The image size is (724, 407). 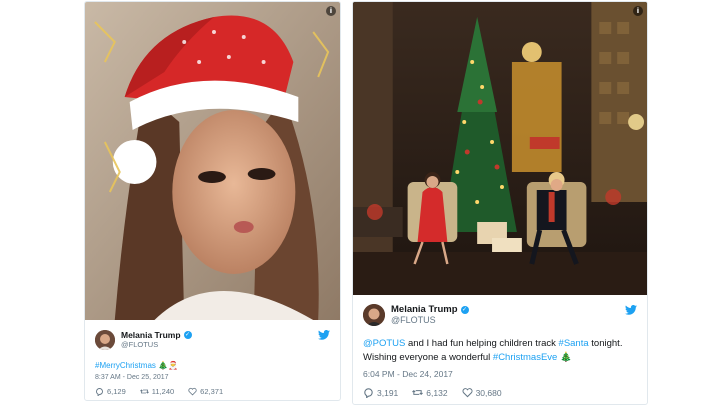 I want to click on tweet-actions: 6,129 11,240 62,371, so click(x=212, y=391).